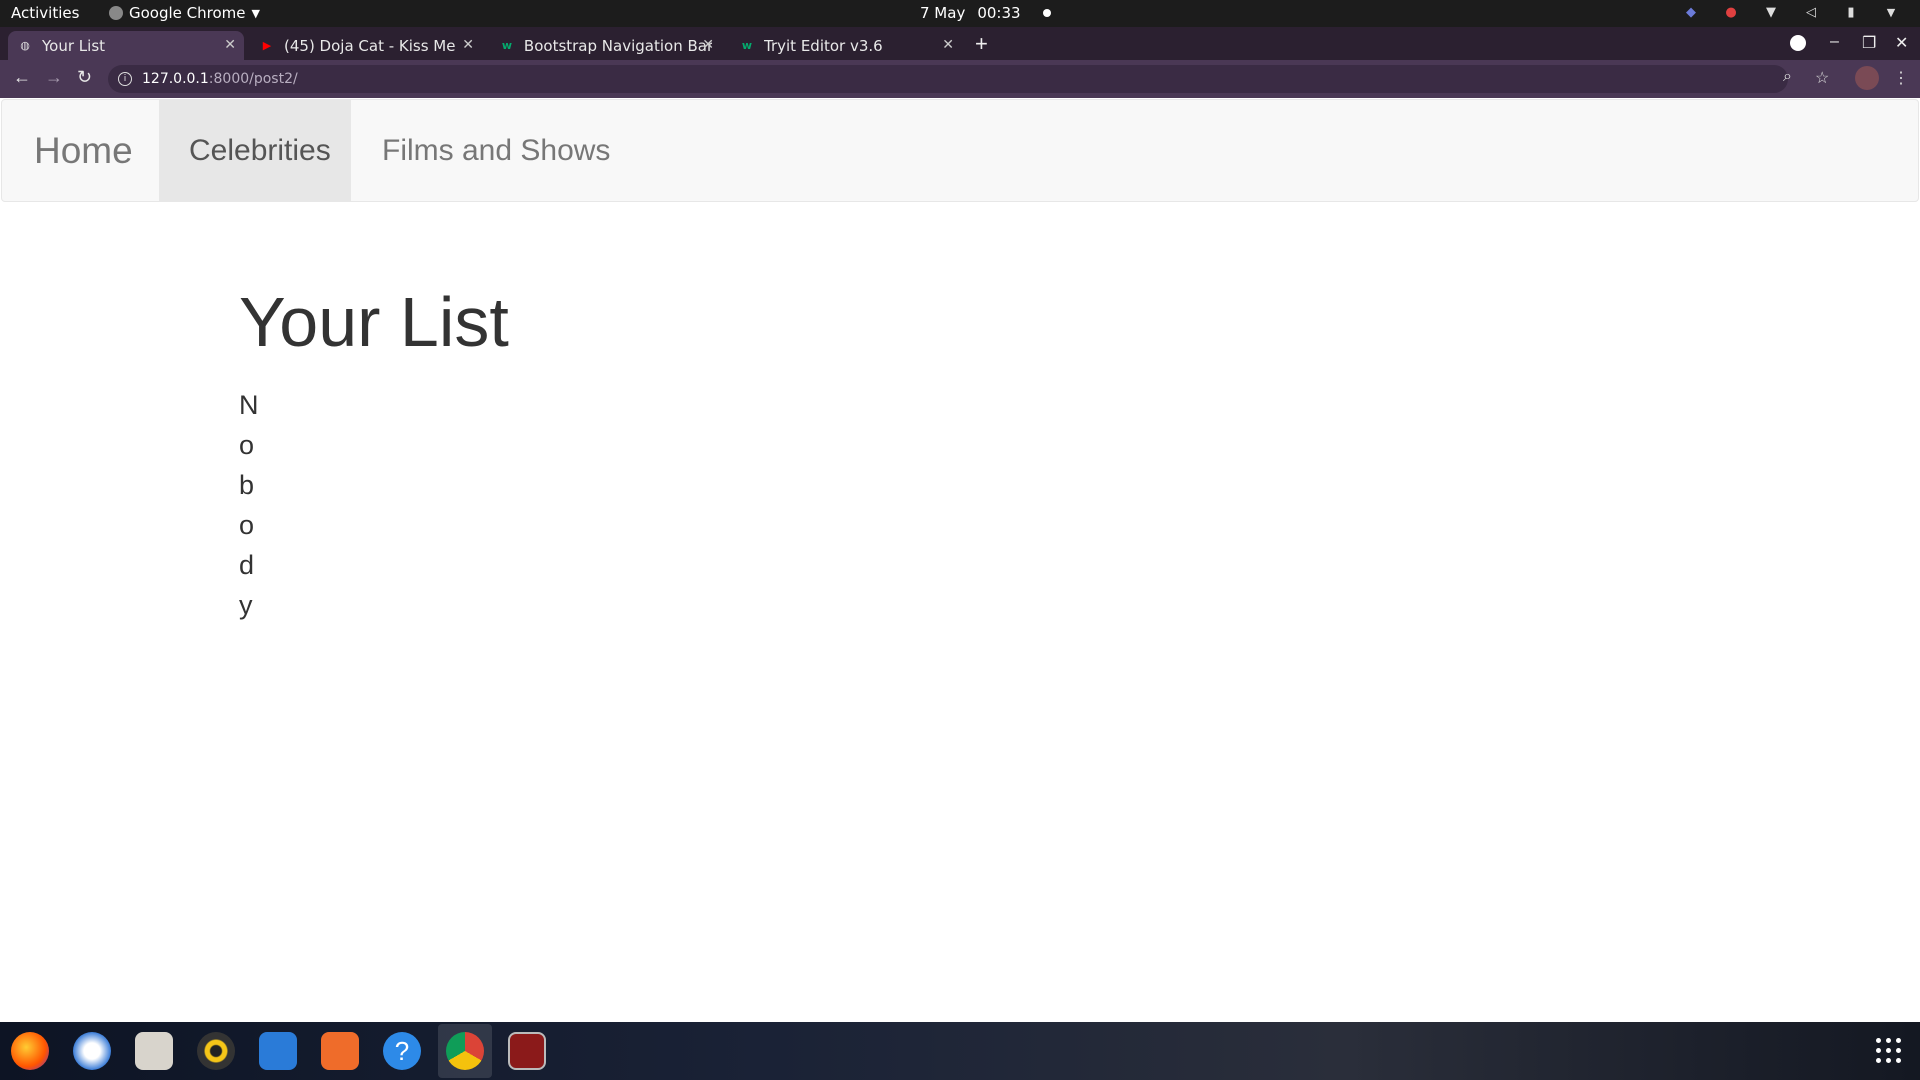 The height and width of the screenshot is (1080, 1920). I want to click on thunderbird-icon, so click(92, 1051).